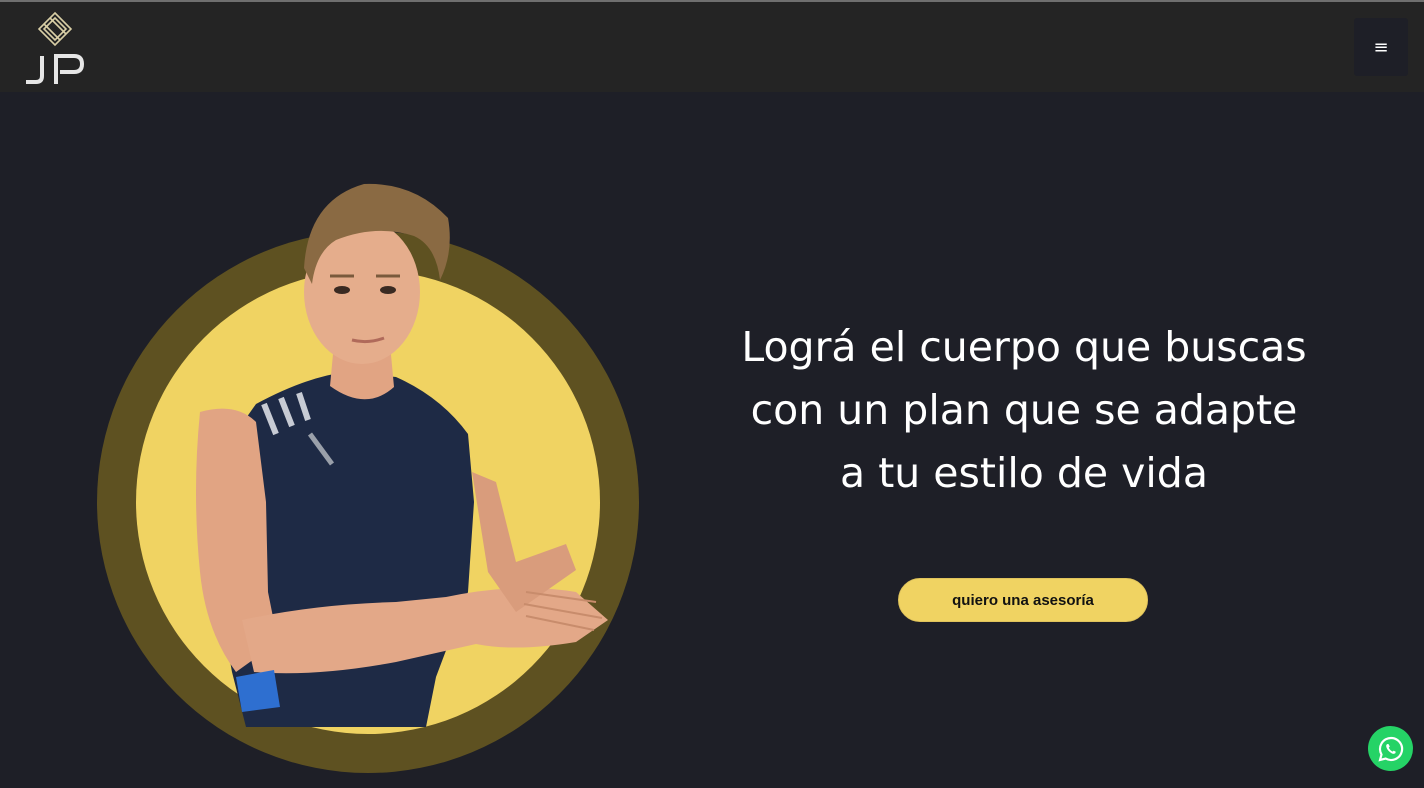 Image resolution: width=1424 pixels, height=788 pixels. What do you see at coordinates (1024, 347) in the screenshot?
I see `headline-line-1: Lográ el cuerpo que buscas` at bounding box center [1024, 347].